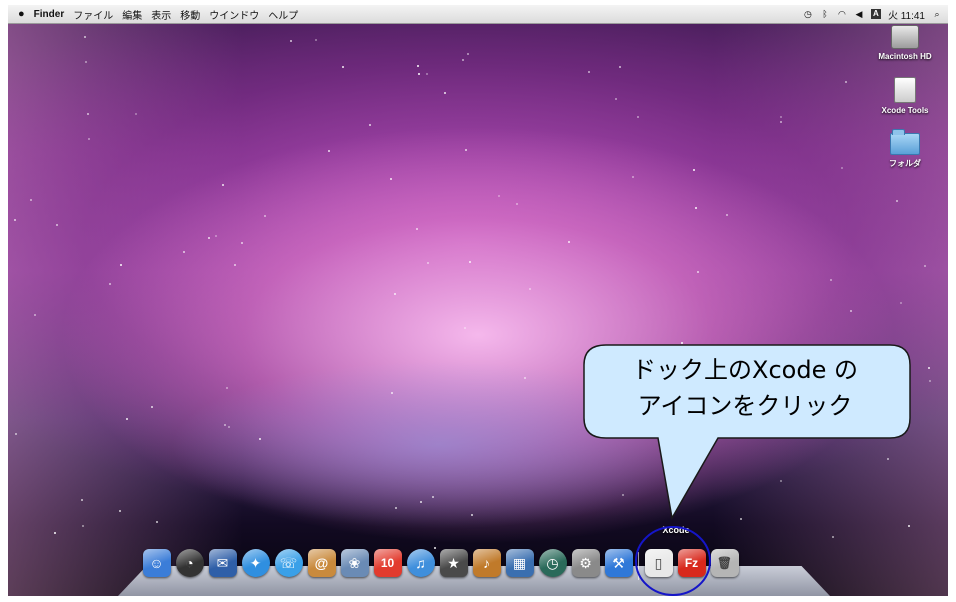 This screenshot has width=956, height=602. I want to click on iphoto-icon: ❀, so click(354, 563).